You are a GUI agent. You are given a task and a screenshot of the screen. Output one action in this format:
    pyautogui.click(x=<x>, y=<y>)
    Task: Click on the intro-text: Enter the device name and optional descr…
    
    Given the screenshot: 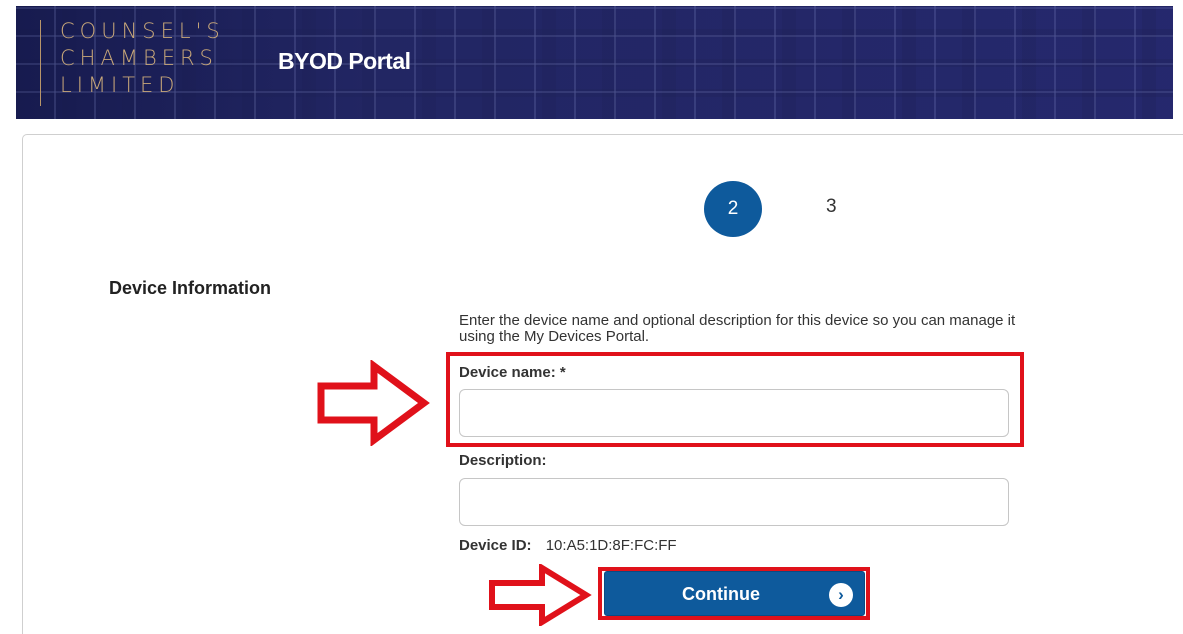 What is the action you would take?
    pyautogui.click(x=737, y=328)
    